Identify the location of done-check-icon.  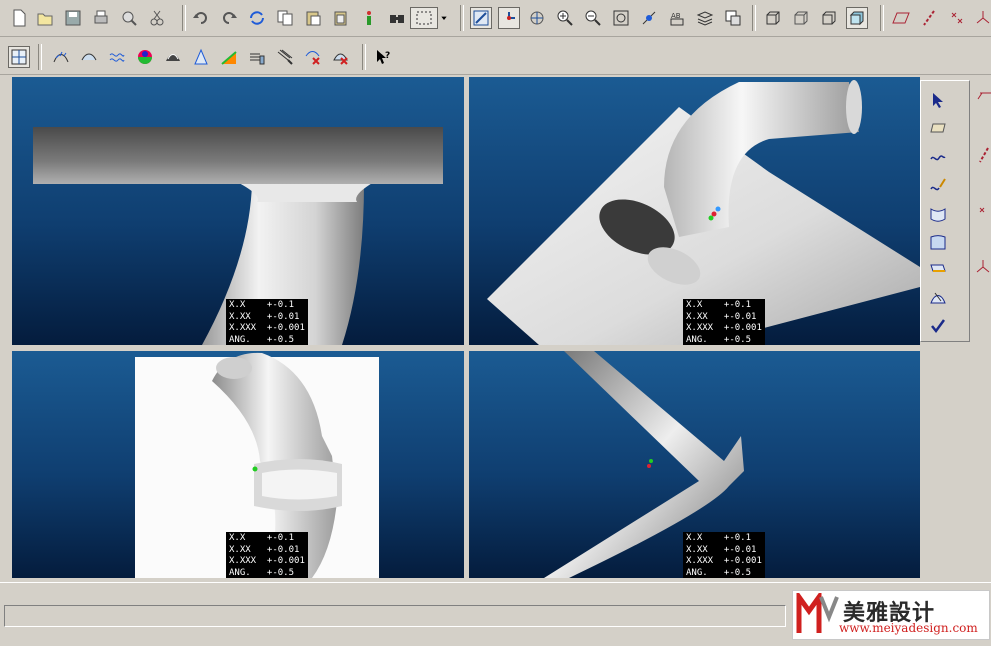
(938, 326).